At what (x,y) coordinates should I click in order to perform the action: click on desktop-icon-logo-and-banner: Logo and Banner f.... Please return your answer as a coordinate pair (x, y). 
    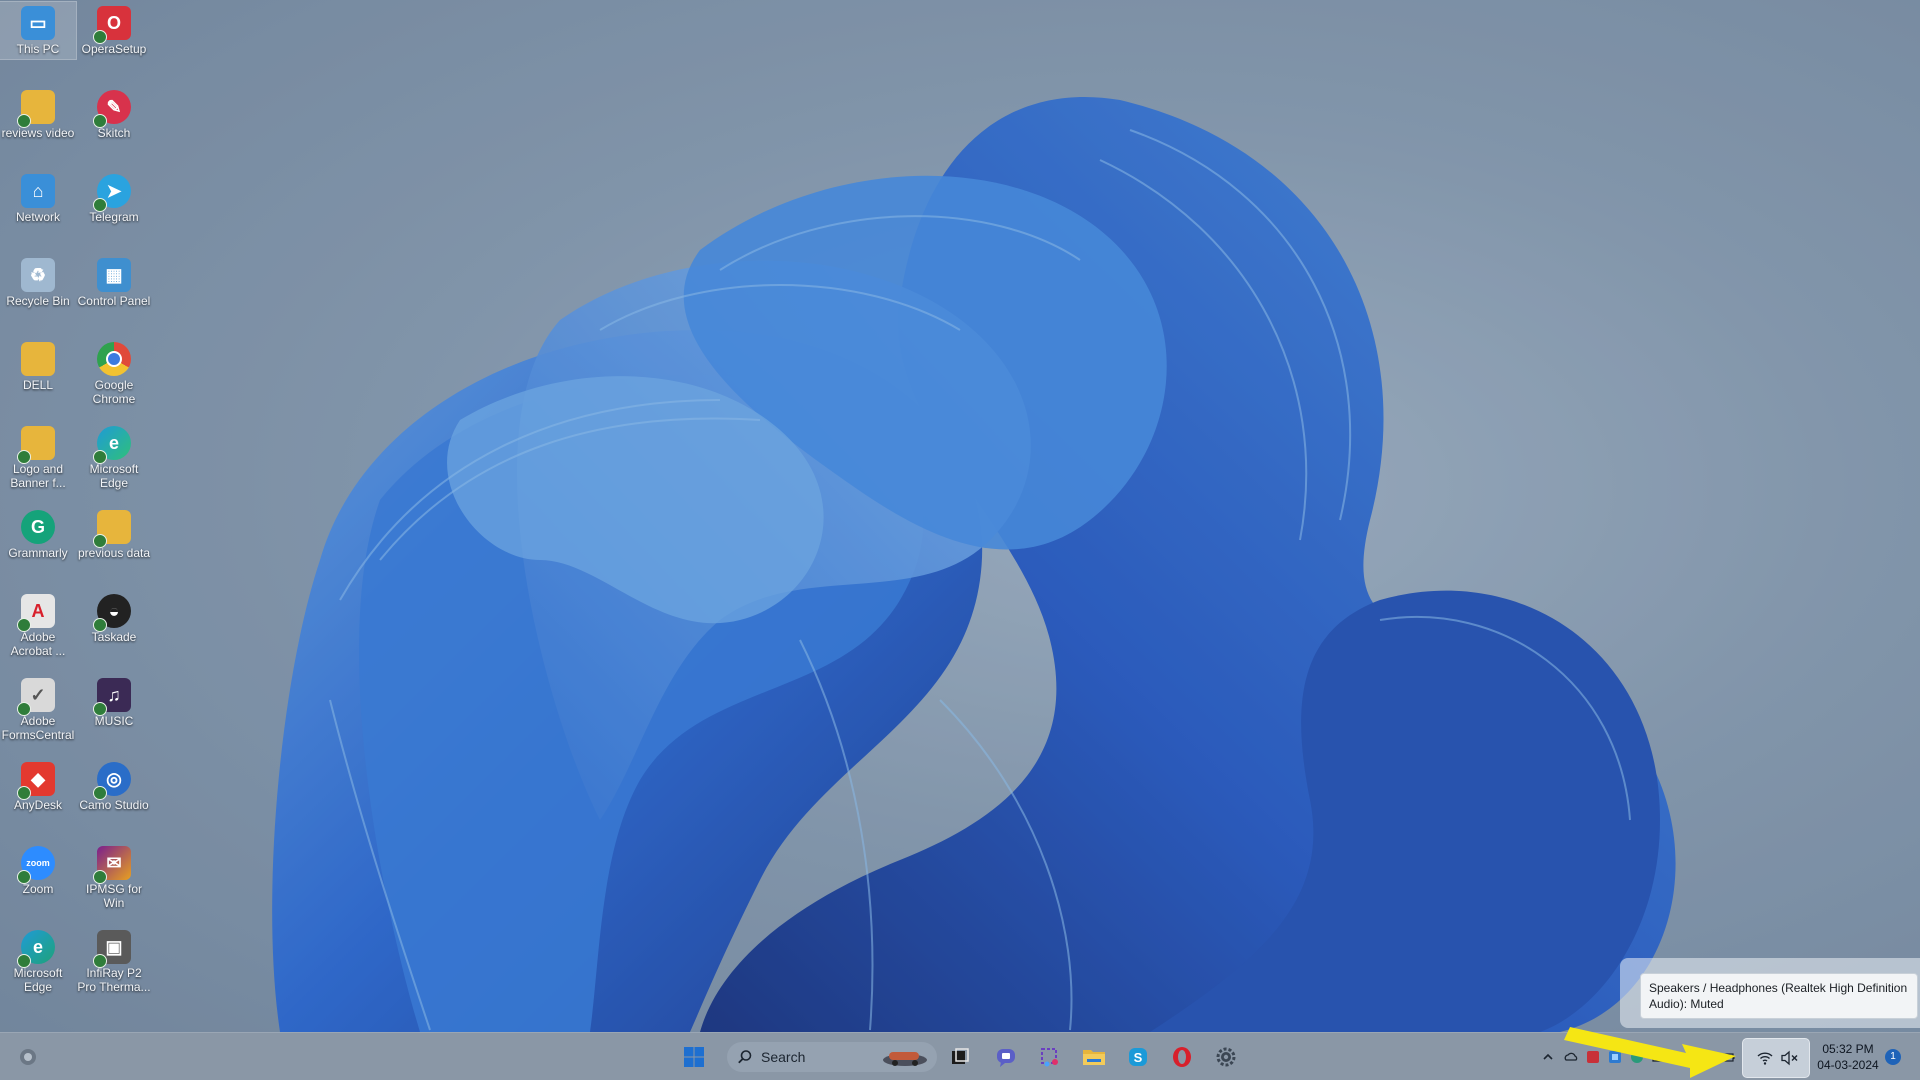
    Looking at the image, I should click on (38, 457).